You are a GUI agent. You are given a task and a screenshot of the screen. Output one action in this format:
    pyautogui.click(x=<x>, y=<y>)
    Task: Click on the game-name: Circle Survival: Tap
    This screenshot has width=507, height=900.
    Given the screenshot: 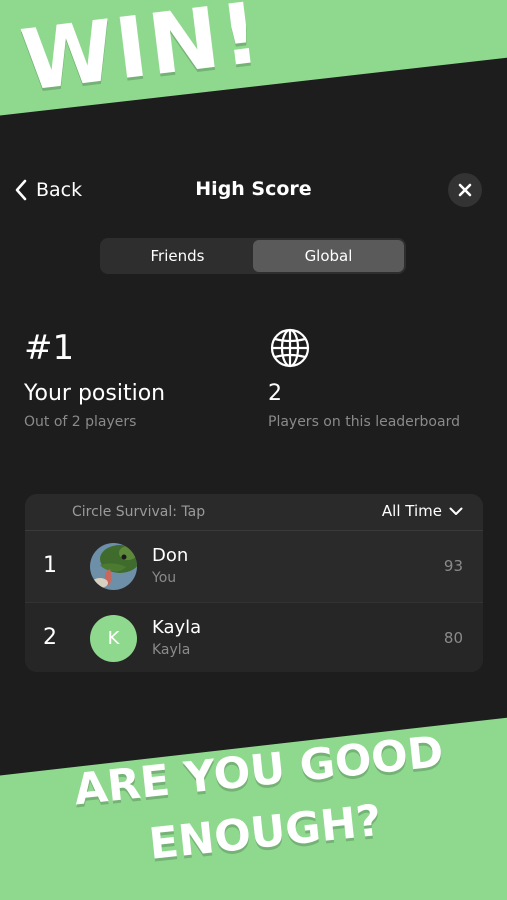 What is the action you would take?
    pyautogui.click(x=139, y=512)
    